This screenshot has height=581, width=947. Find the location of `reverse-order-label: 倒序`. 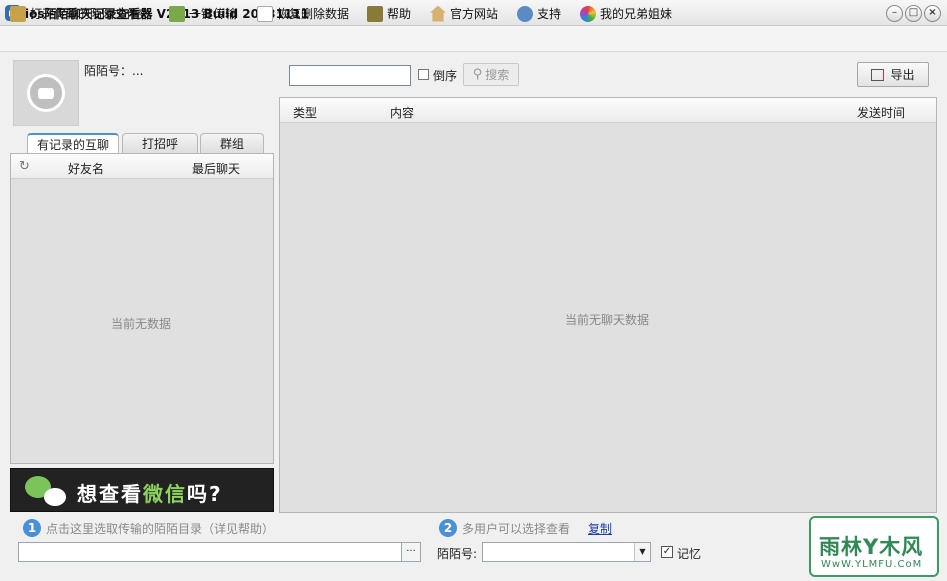

reverse-order-label: 倒序 is located at coordinates (445, 76).